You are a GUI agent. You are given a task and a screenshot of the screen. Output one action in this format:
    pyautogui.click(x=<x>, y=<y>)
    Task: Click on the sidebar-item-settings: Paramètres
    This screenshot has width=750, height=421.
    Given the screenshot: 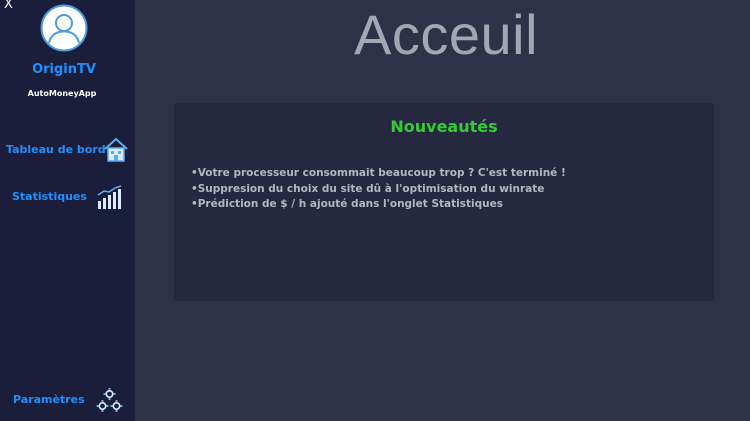 What is the action you would take?
    pyautogui.click(x=67, y=400)
    